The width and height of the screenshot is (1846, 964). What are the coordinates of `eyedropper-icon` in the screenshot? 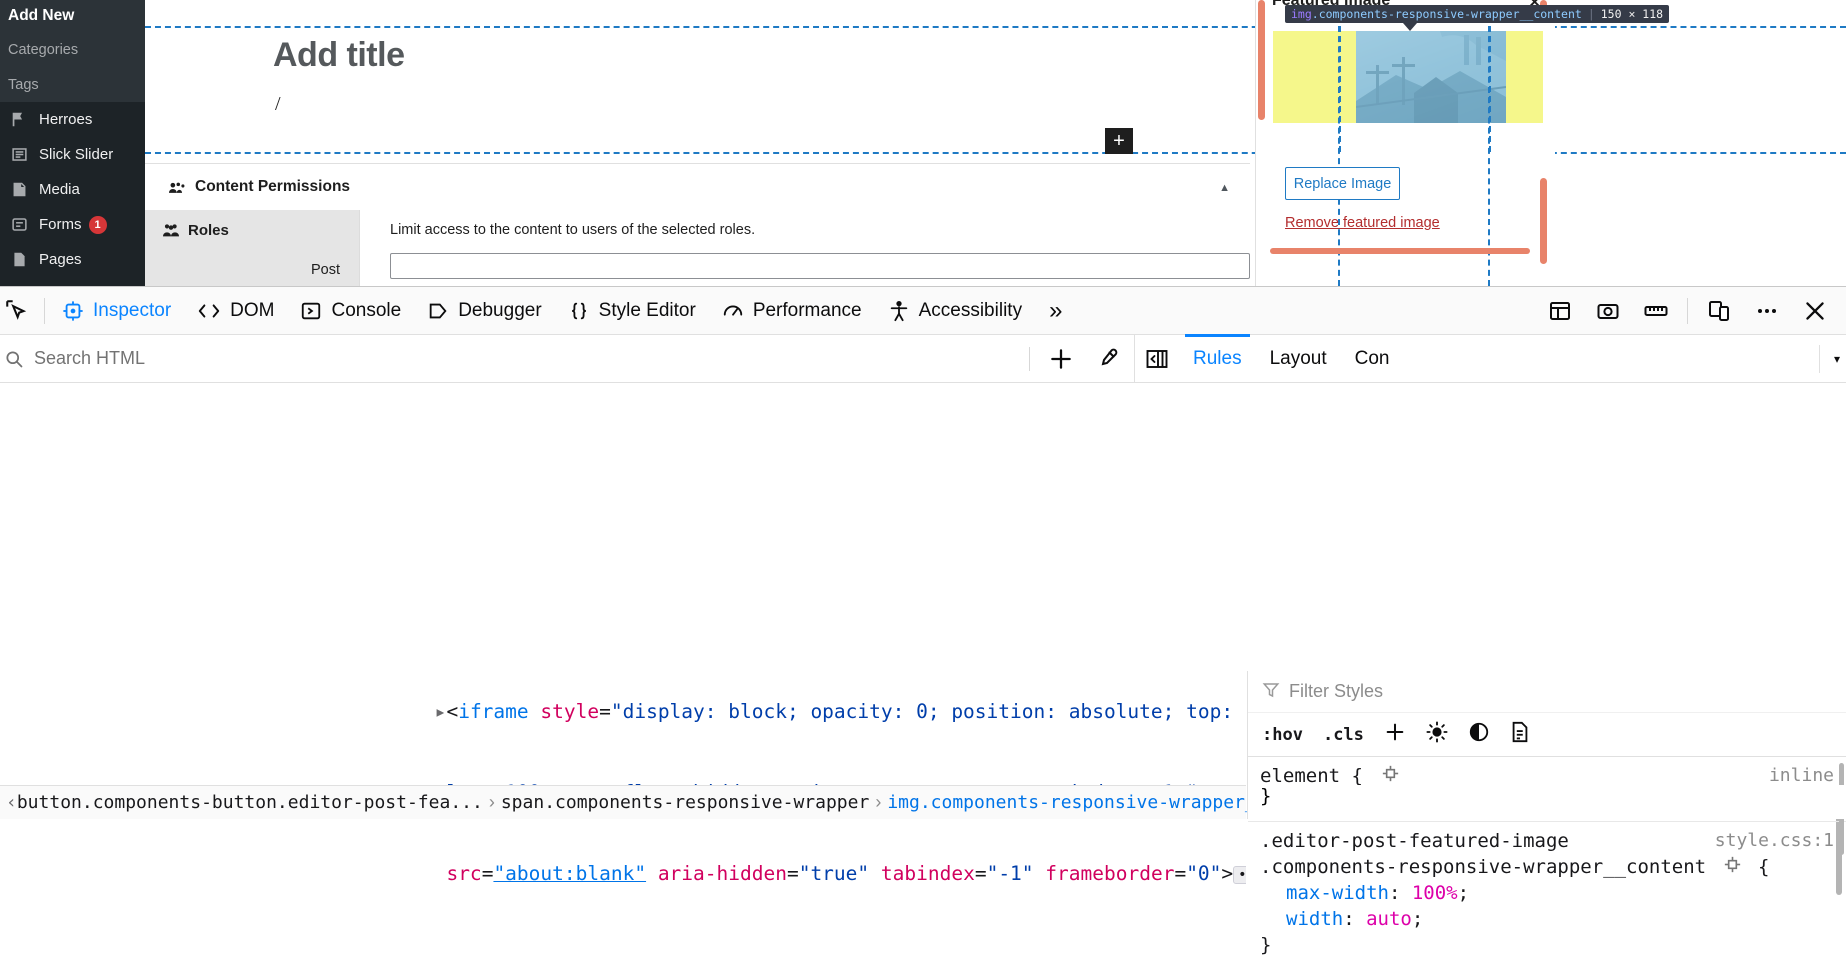 It's located at (1107, 359).